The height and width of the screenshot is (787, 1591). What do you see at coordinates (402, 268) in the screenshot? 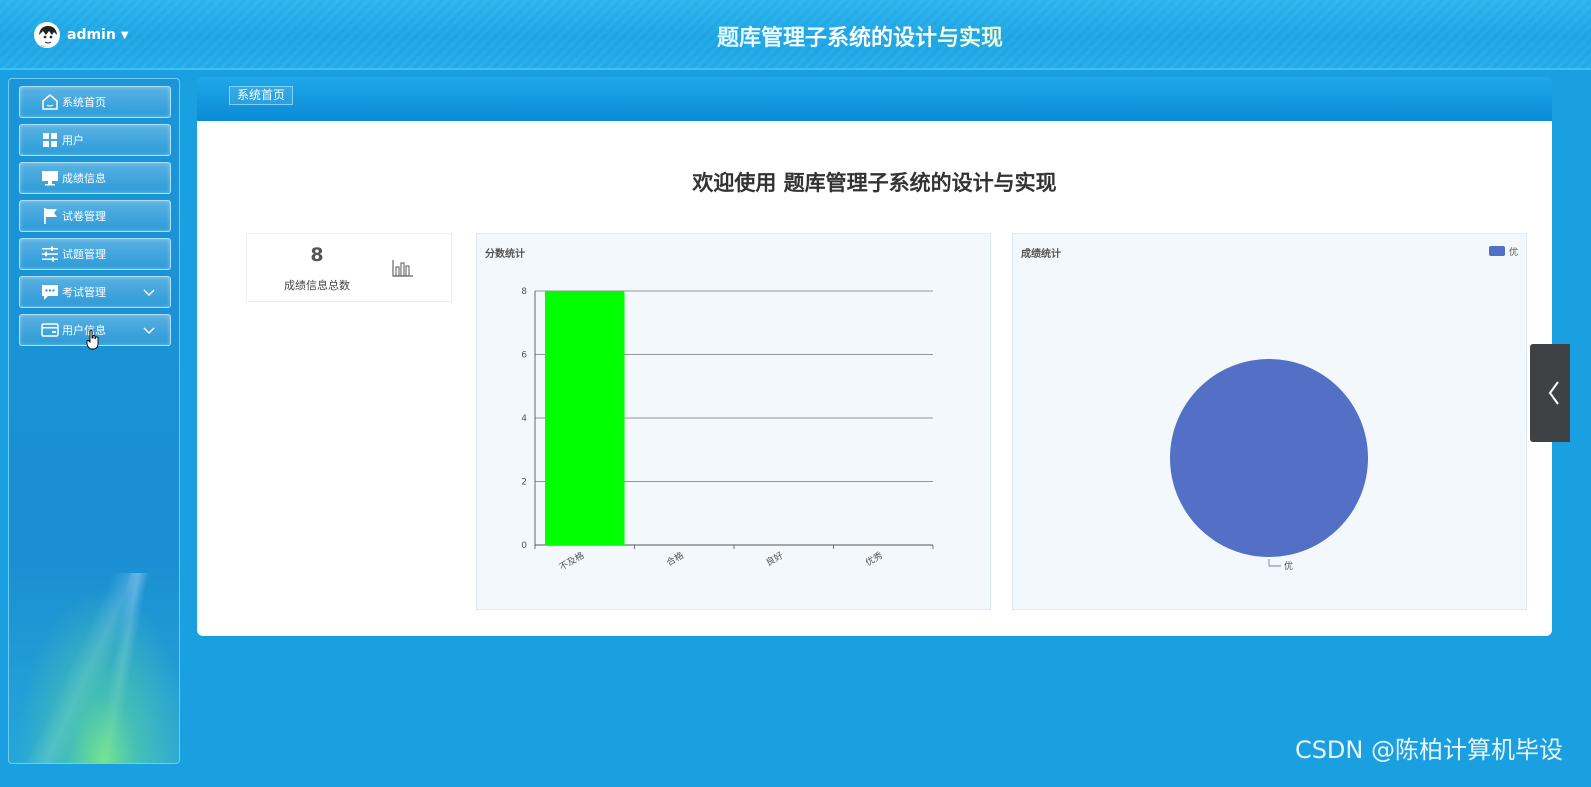
I see `bar-chart-icon` at bounding box center [402, 268].